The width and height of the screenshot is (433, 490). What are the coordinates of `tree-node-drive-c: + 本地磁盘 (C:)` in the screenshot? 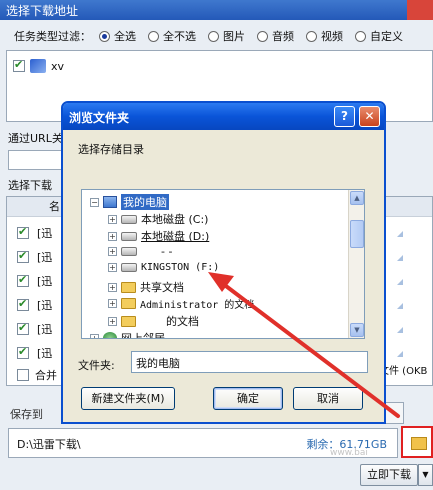 It's located at (158, 219).